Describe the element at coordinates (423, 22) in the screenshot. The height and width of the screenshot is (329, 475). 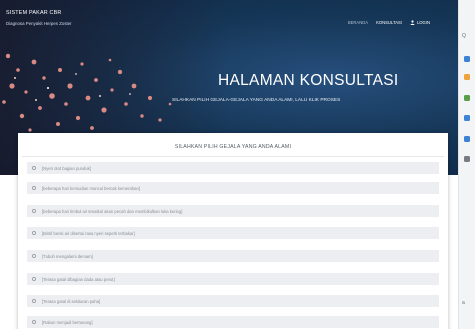
I see `login-label: LOGIN` at that location.